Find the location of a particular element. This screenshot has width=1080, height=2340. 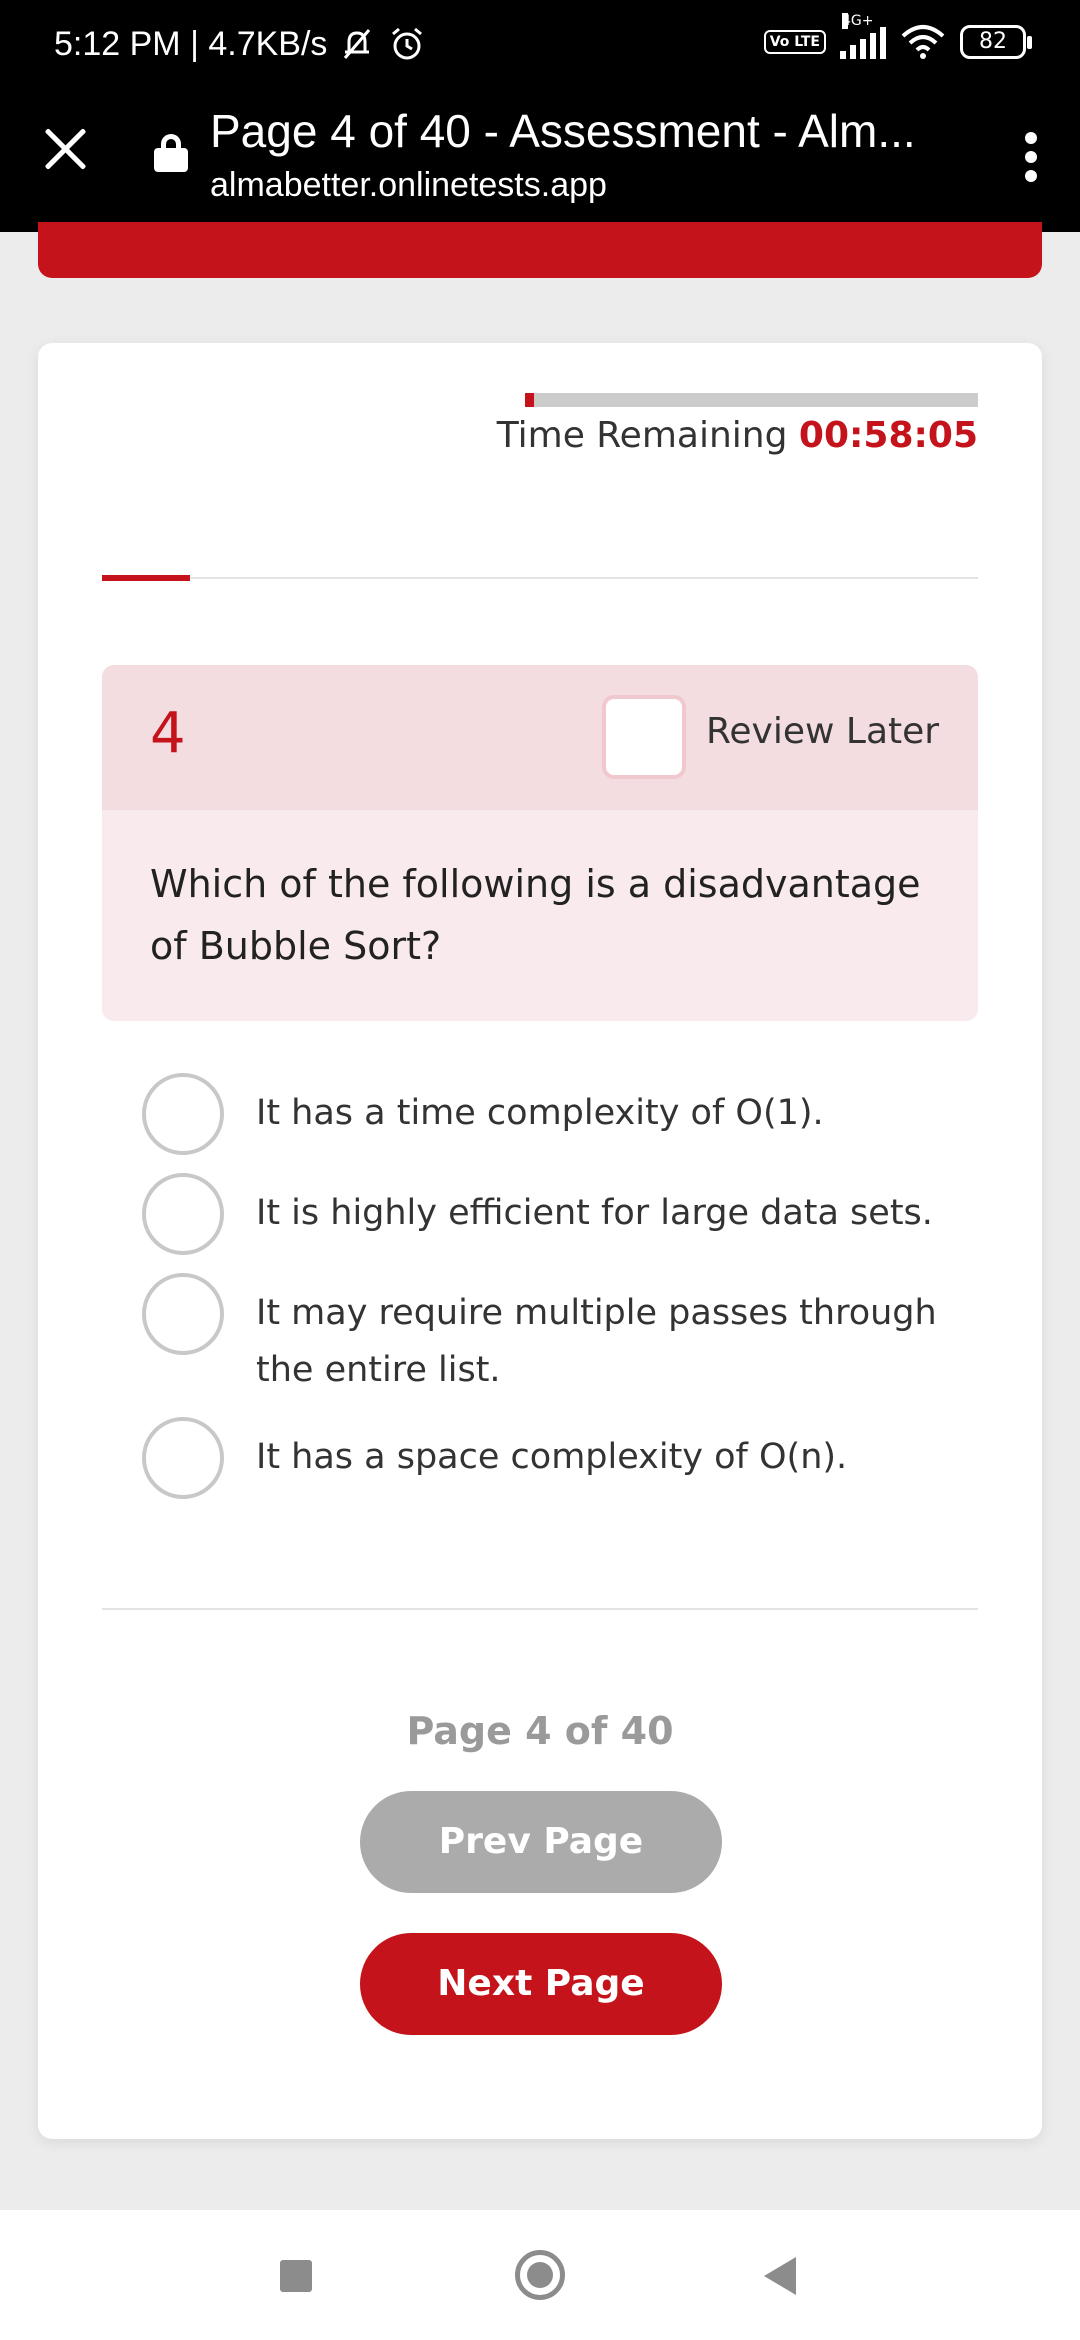

status-time-speed: 5:12 PM | 4.7KB/s is located at coordinates (191, 43).